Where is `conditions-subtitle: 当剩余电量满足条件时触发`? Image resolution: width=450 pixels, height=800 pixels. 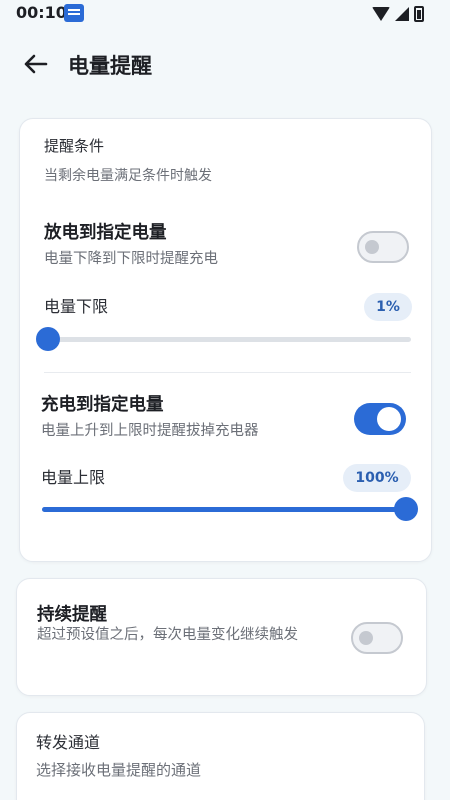 conditions-subtitle: 当剩余电量满足条件时触发 is located at coordinates (128, 176).